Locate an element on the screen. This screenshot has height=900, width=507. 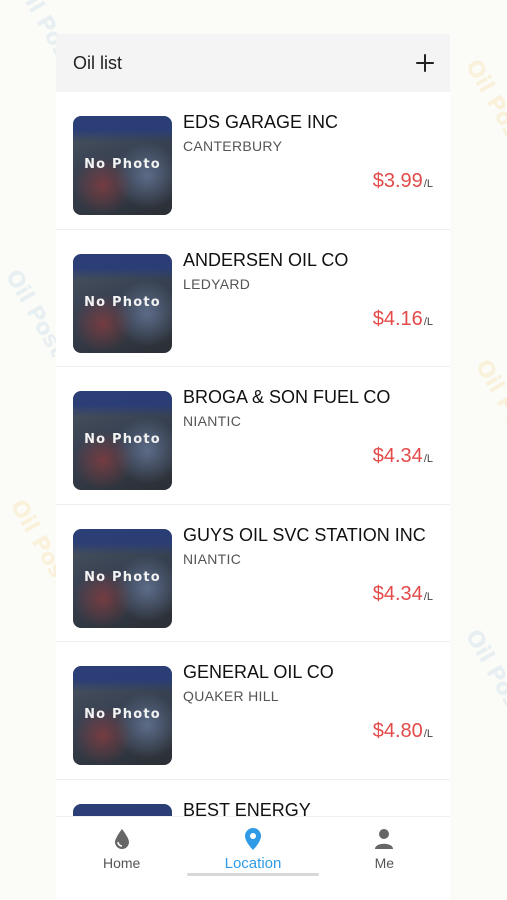
station-name: EDS GARAGE INC is located at coordinates (261, 122).